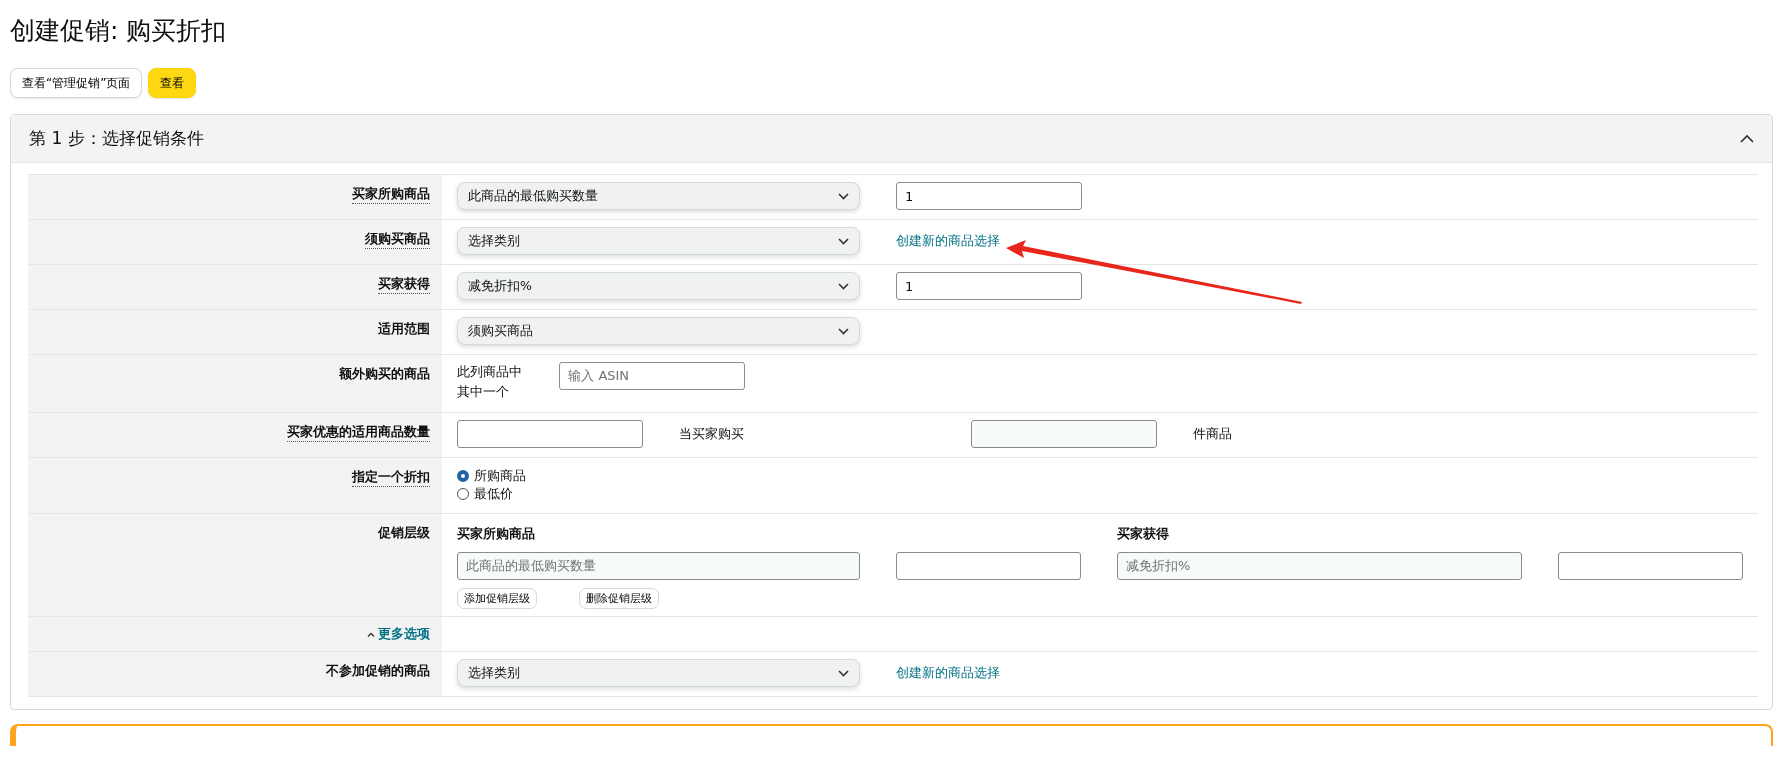 The height and width of the screenshot is (757, 1783). What do you see at coordinates (652, 376) in the screenshot?
I see `asin-field: 输入 ASIN` at bounding box center [652, 376].